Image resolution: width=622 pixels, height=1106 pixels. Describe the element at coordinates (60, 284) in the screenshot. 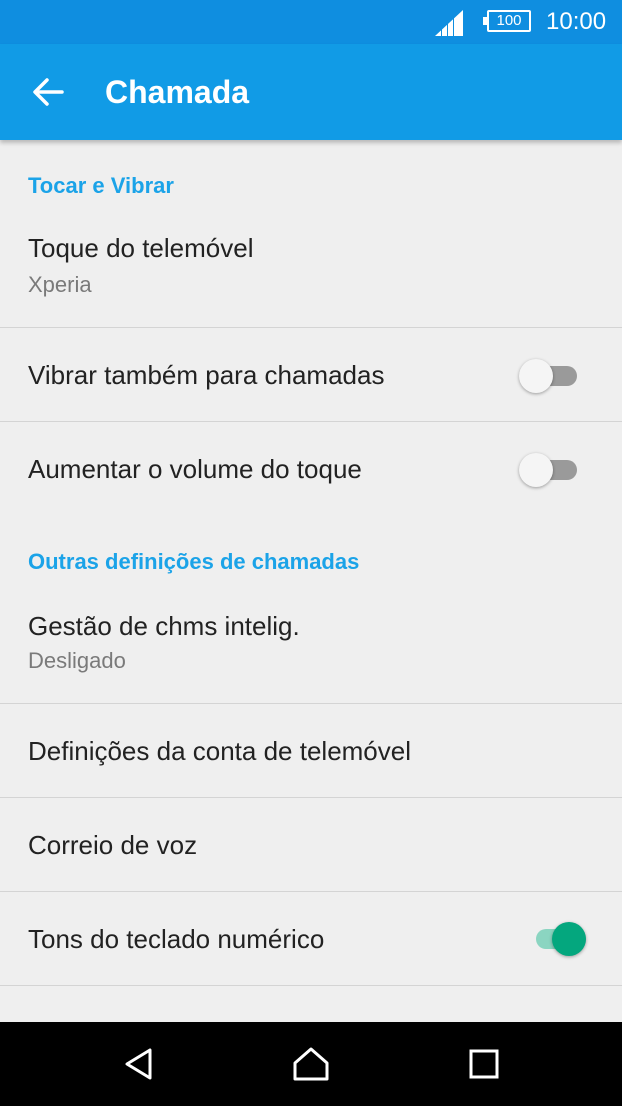

I see `row-subtitle: Xperia` at that location.